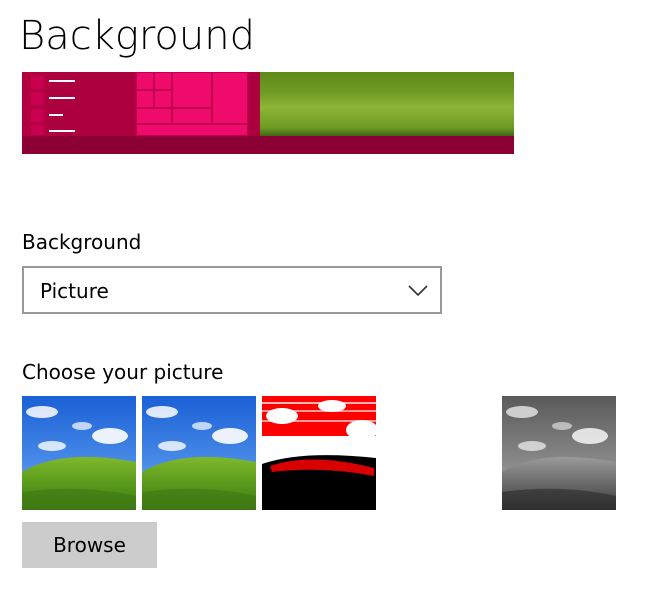  Describe the element at coordinates (123, 372) in the screenshot. I see `choose-picture-label: Choose your picture` at that location.